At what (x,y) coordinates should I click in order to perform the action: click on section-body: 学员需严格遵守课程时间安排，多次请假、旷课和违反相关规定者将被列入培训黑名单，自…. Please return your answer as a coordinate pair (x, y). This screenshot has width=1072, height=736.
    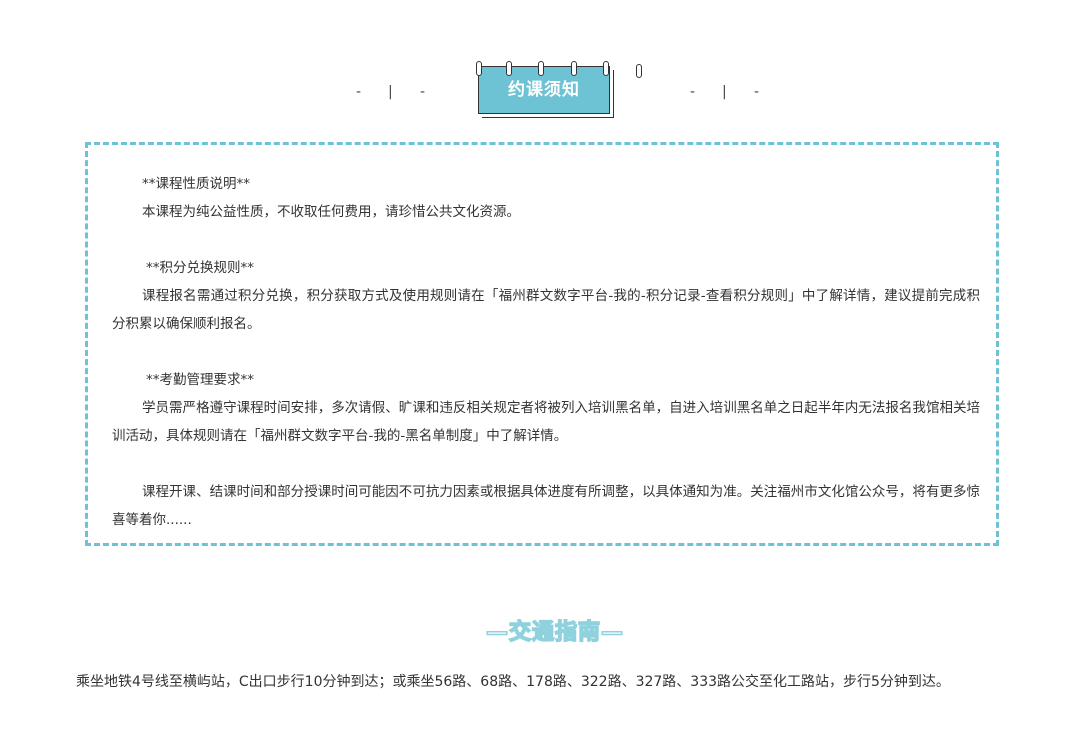
    Looking at the image, I should click on (546, 422).